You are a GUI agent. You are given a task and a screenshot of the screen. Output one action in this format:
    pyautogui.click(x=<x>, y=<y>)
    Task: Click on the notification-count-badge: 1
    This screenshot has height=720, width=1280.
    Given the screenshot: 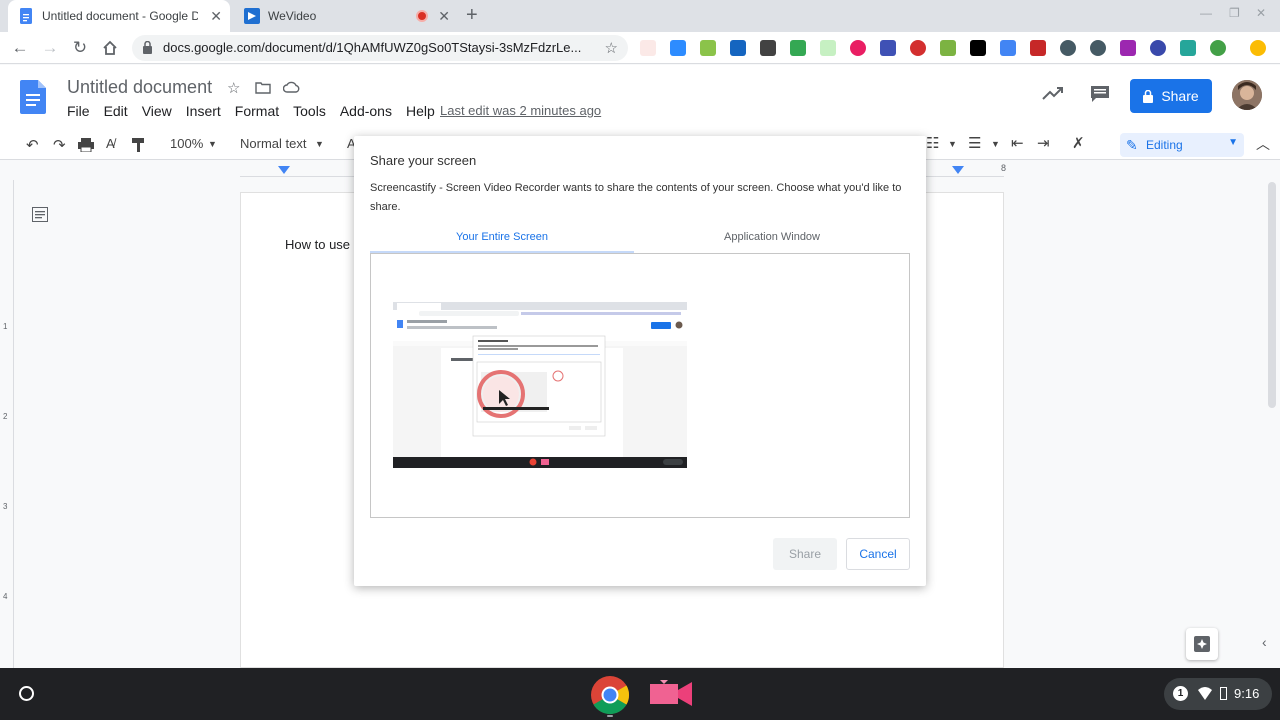 What is the action you would take?
    pyautogui.click(x=1180, y=693)
    